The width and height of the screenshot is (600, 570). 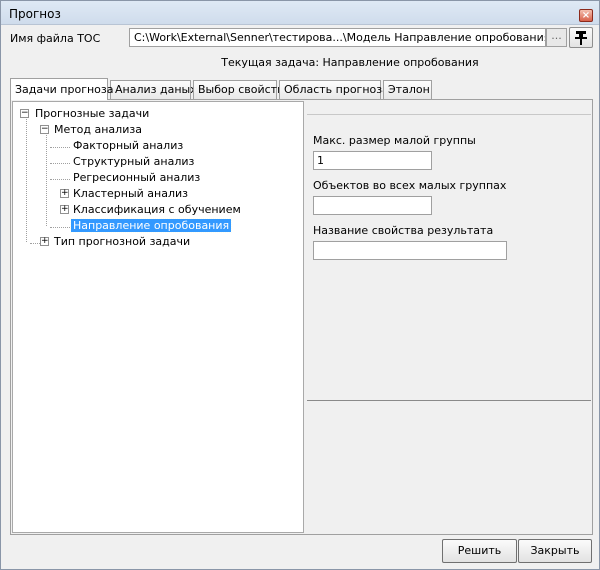 What do you see at coordinates (586, 15) in the screenshot?
I see `close-window-button: ×` at bounding box center [586, 15].